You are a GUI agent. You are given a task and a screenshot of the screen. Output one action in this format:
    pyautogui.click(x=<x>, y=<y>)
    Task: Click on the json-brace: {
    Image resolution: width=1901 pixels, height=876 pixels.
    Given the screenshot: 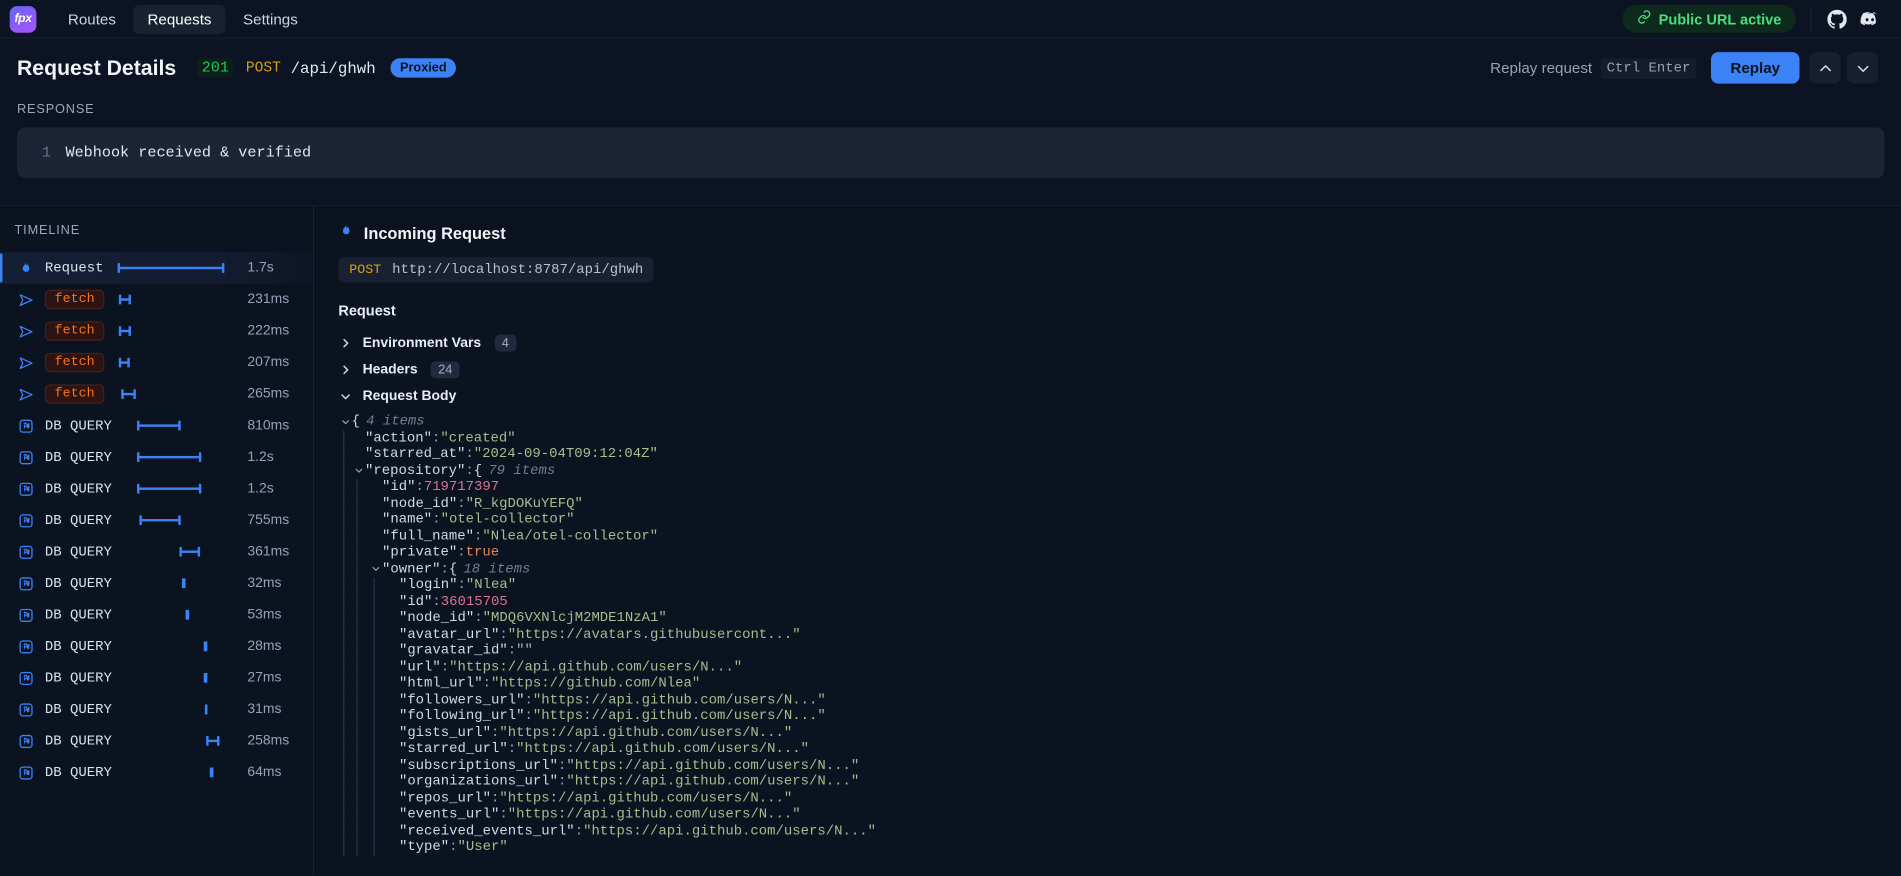 What is the action you would take?
    pyautogui.click(x=356, y=421)
    